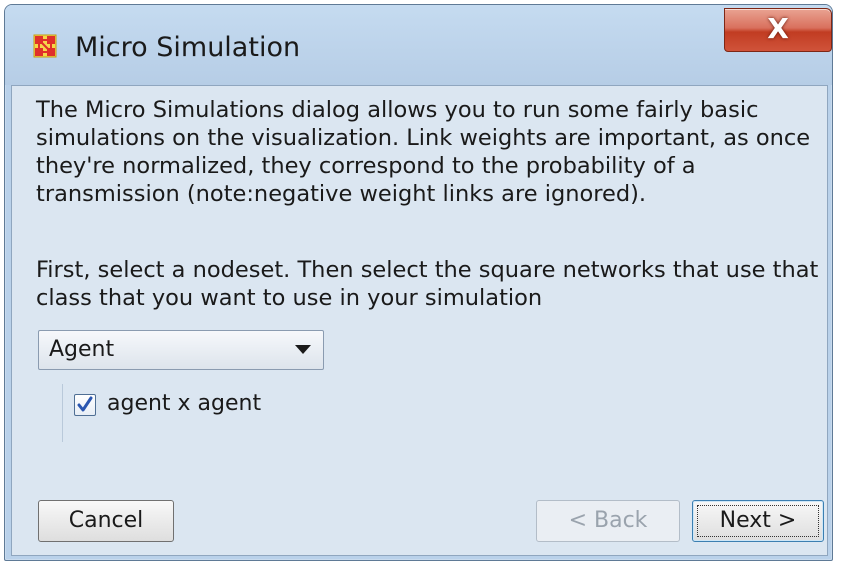  What do you see at coordinates (188, 47) in the screenshot?
I see `window-title: Micro Simulation` at bounding box center [188, 47].